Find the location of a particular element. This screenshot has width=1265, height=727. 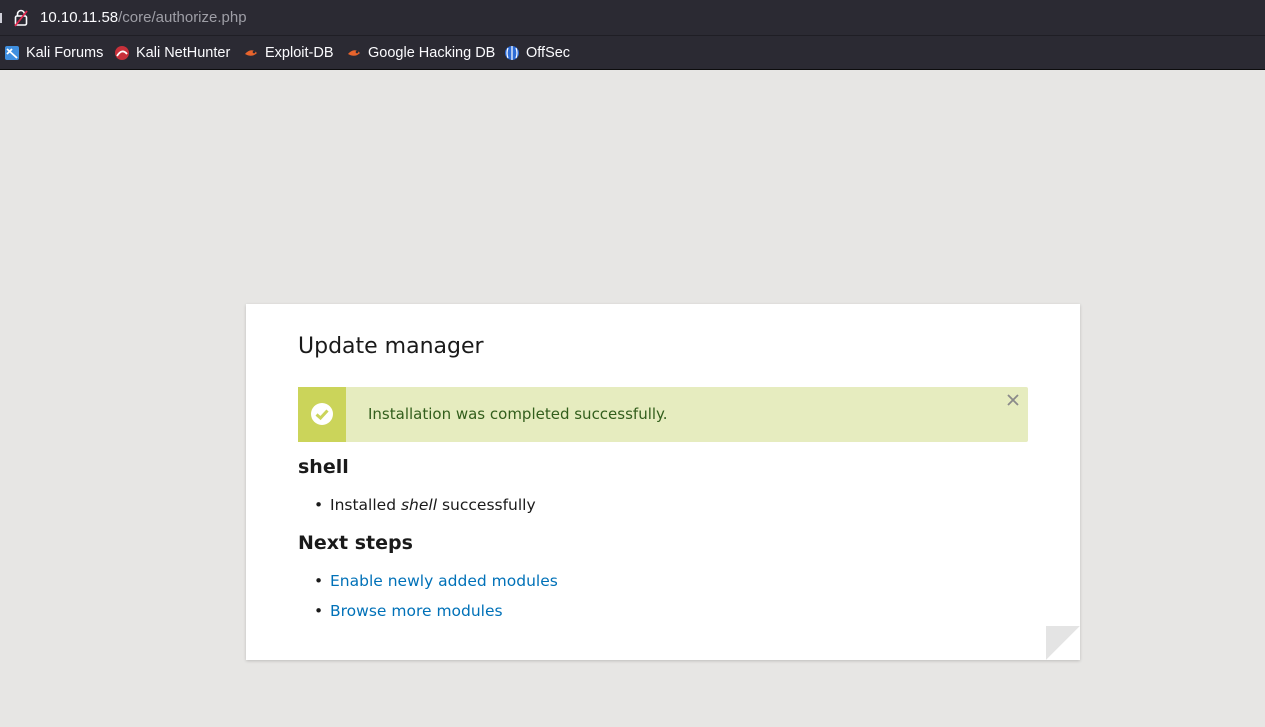

enable-modules-link: Enable newly added modules is located at coordinates (444, 581).